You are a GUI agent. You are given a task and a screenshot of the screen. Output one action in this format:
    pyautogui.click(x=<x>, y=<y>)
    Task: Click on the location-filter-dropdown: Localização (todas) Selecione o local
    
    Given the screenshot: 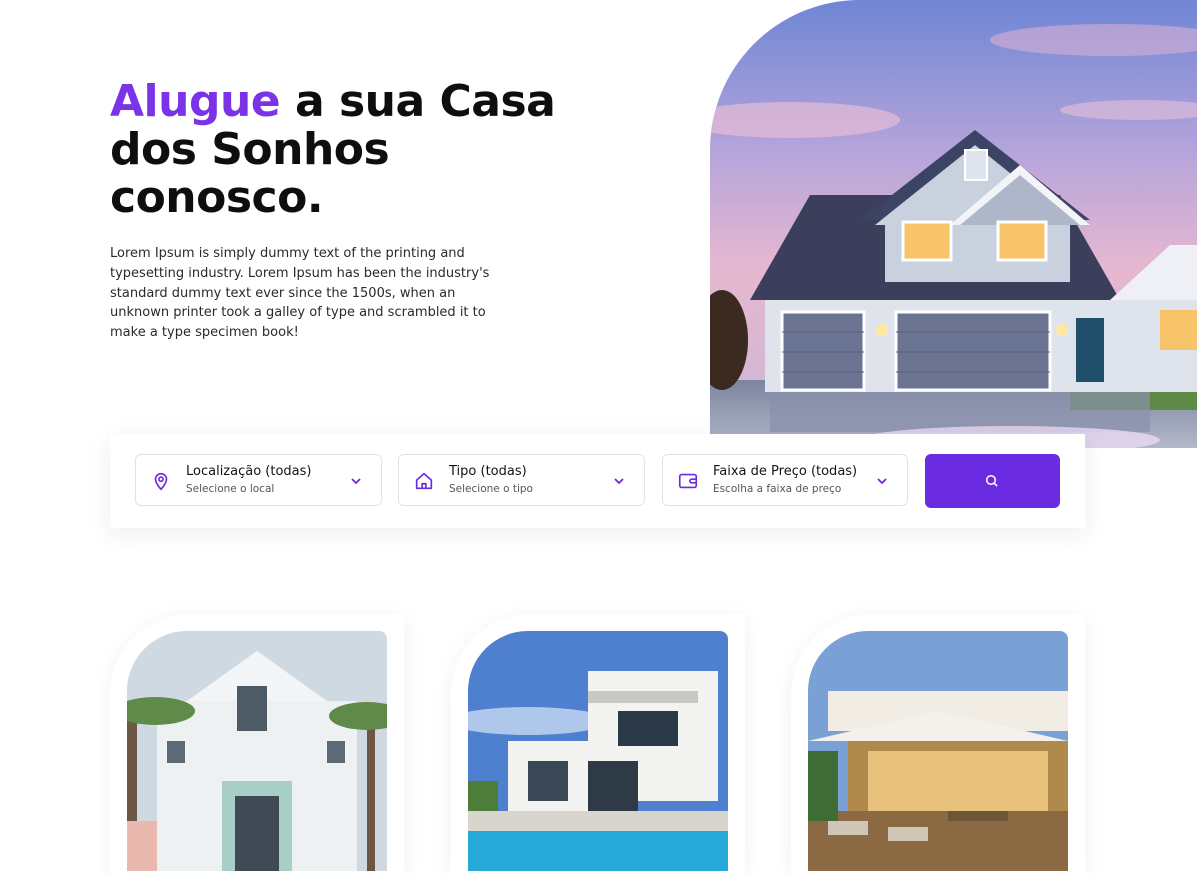 What is the action you would take?
    pyautogui.click(x=258, y=480)
    